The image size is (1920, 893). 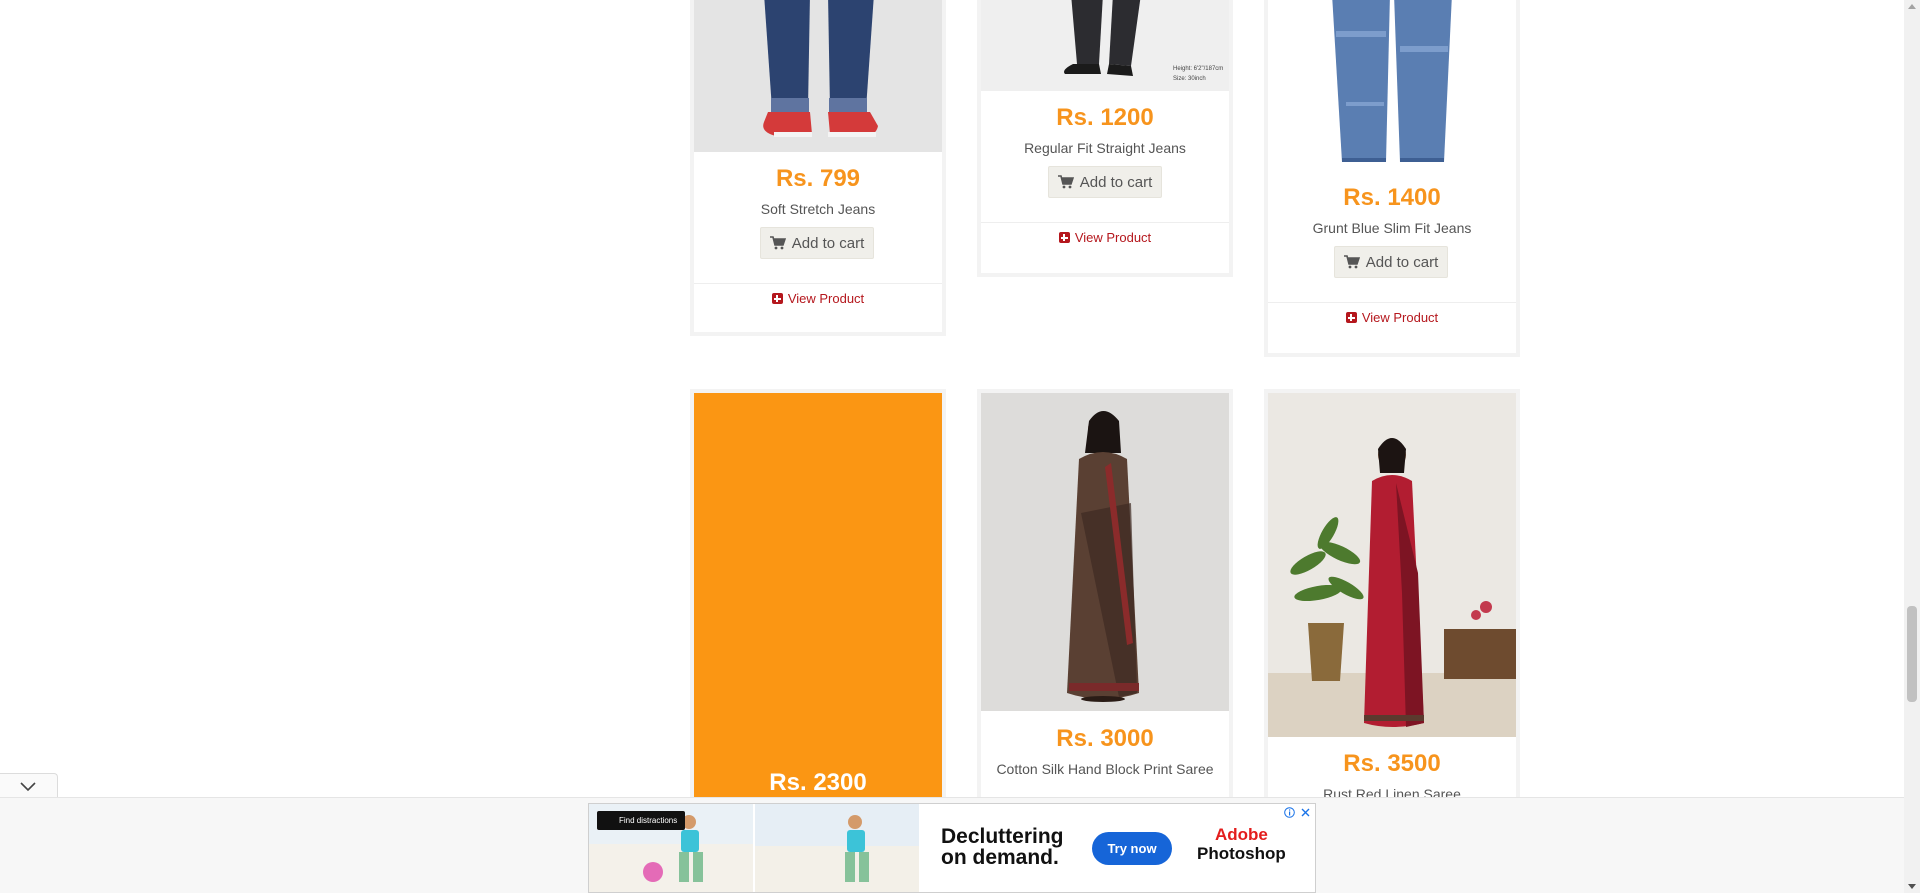 I want to click on ad-headline-line1: Decluttering, so click(x=1002, y=836).